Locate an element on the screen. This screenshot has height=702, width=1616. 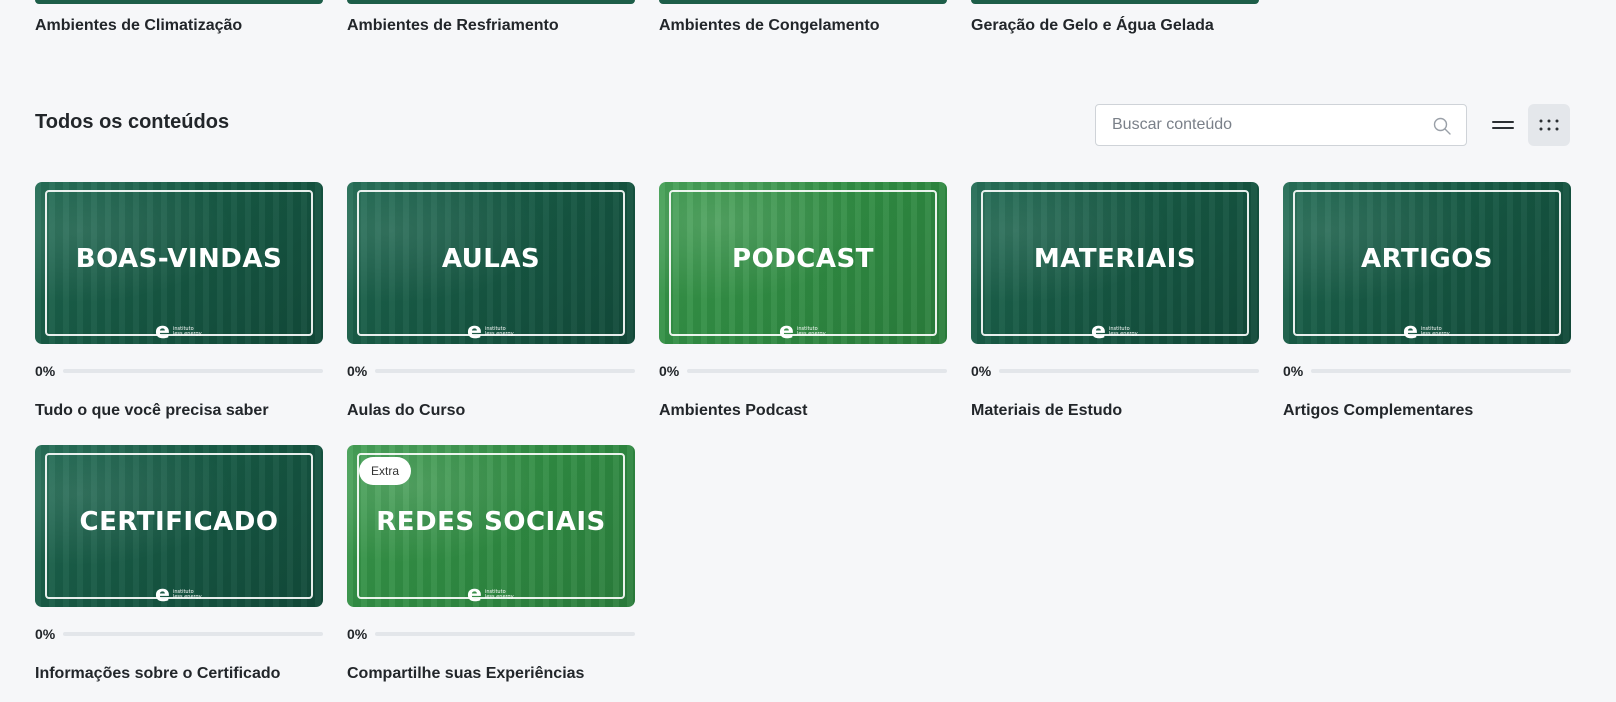
search-input is located at coordinates (1261, 125).